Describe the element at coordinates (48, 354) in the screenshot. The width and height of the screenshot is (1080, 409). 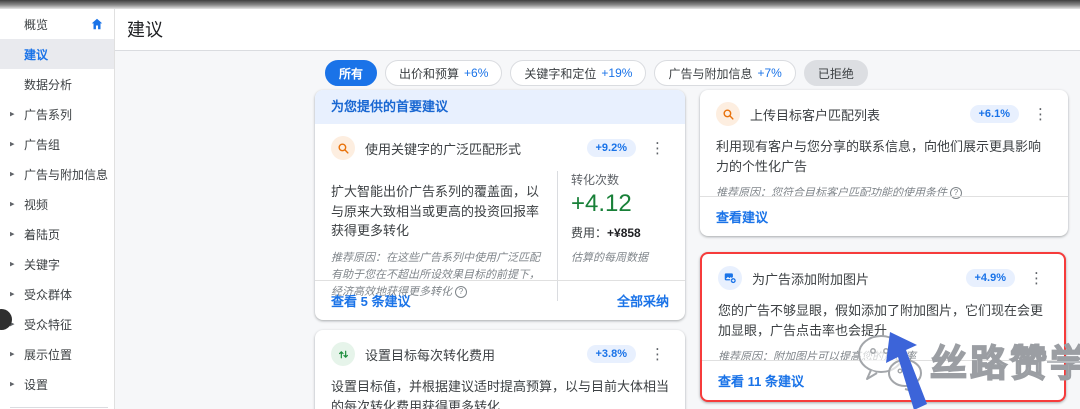
I see `sidebar-item-label: 展示位置` at that location.